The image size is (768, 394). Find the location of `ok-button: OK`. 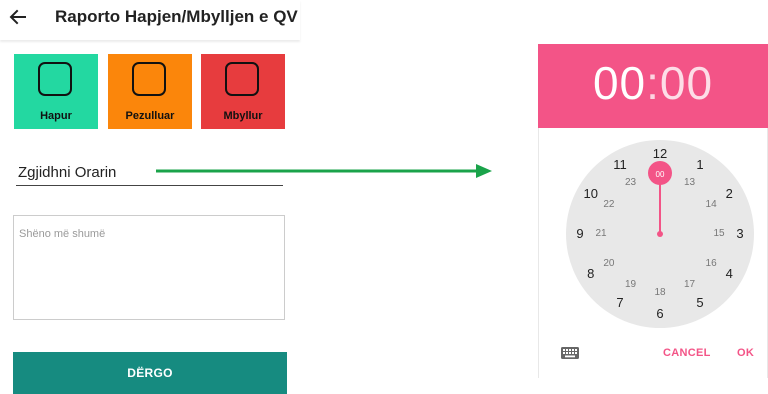

ok-button: OK is located at coordinates (745, 353).